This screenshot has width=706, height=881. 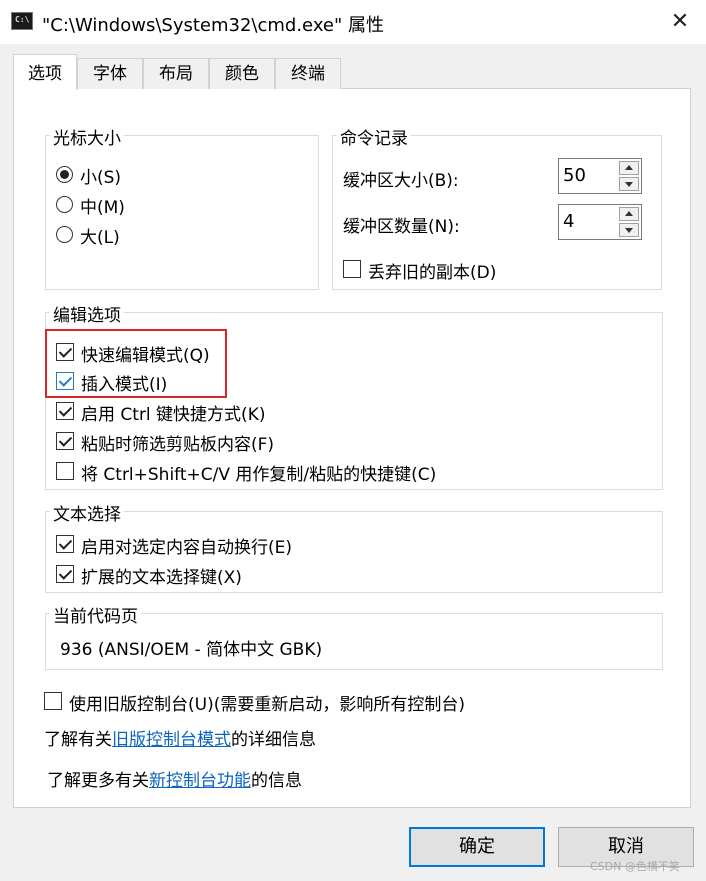 What do you see at coordinates (65, 381) in the screenshot?
I see `insert-mode-checkbox` at bounding box center [65, 381].